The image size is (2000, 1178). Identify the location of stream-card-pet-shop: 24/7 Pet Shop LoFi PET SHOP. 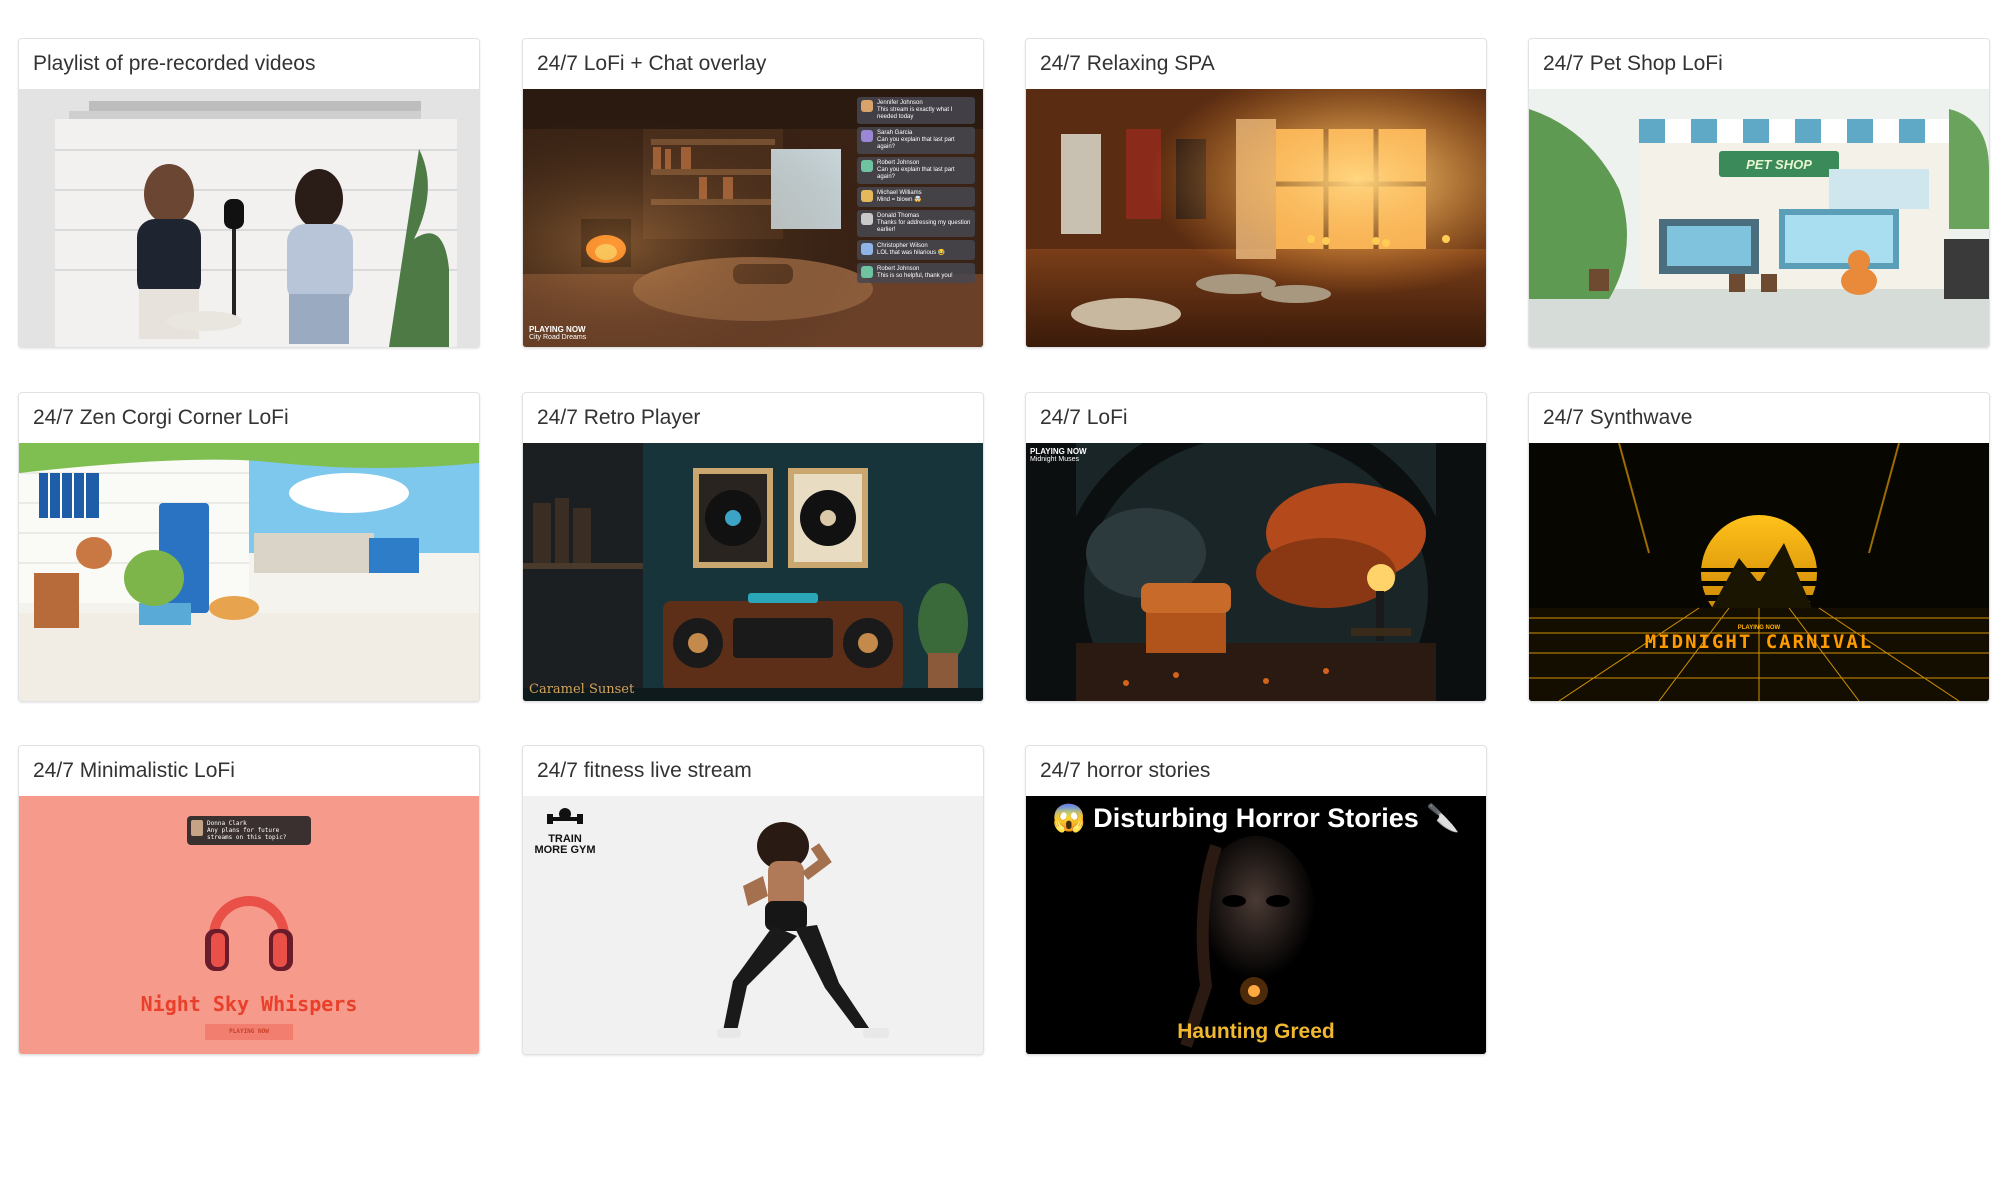
(1759, 193).